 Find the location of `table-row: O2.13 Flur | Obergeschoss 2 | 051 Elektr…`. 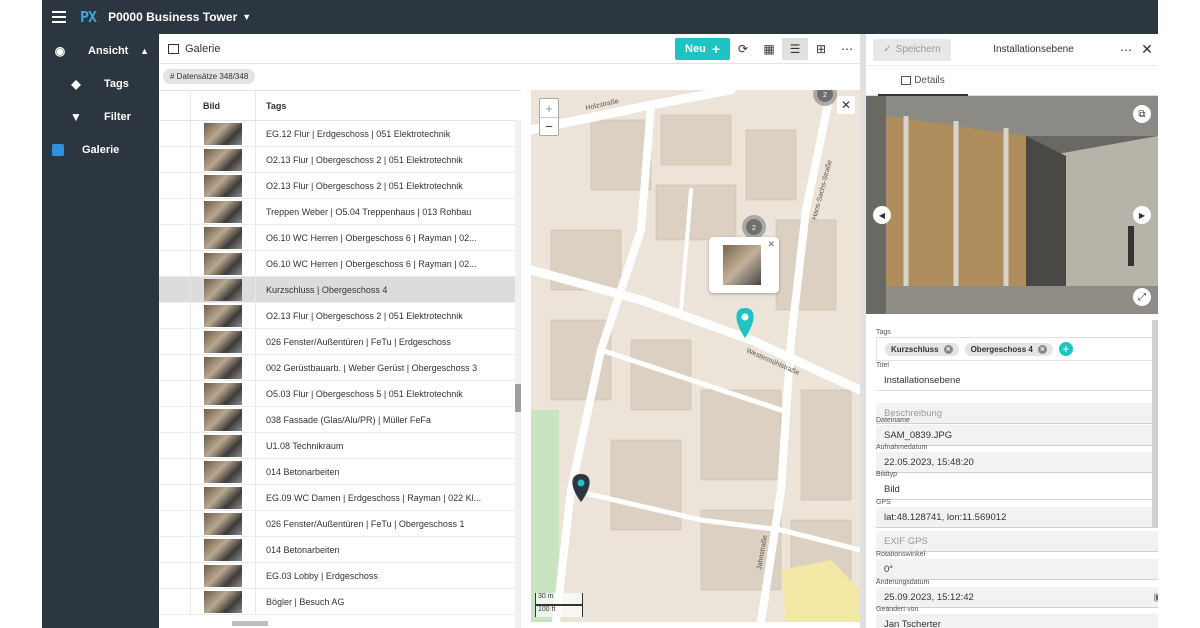

table-row: O2.13 Flur | Obergeschoss 2 | 051 Elektr… is located at coordinates (340, 160).